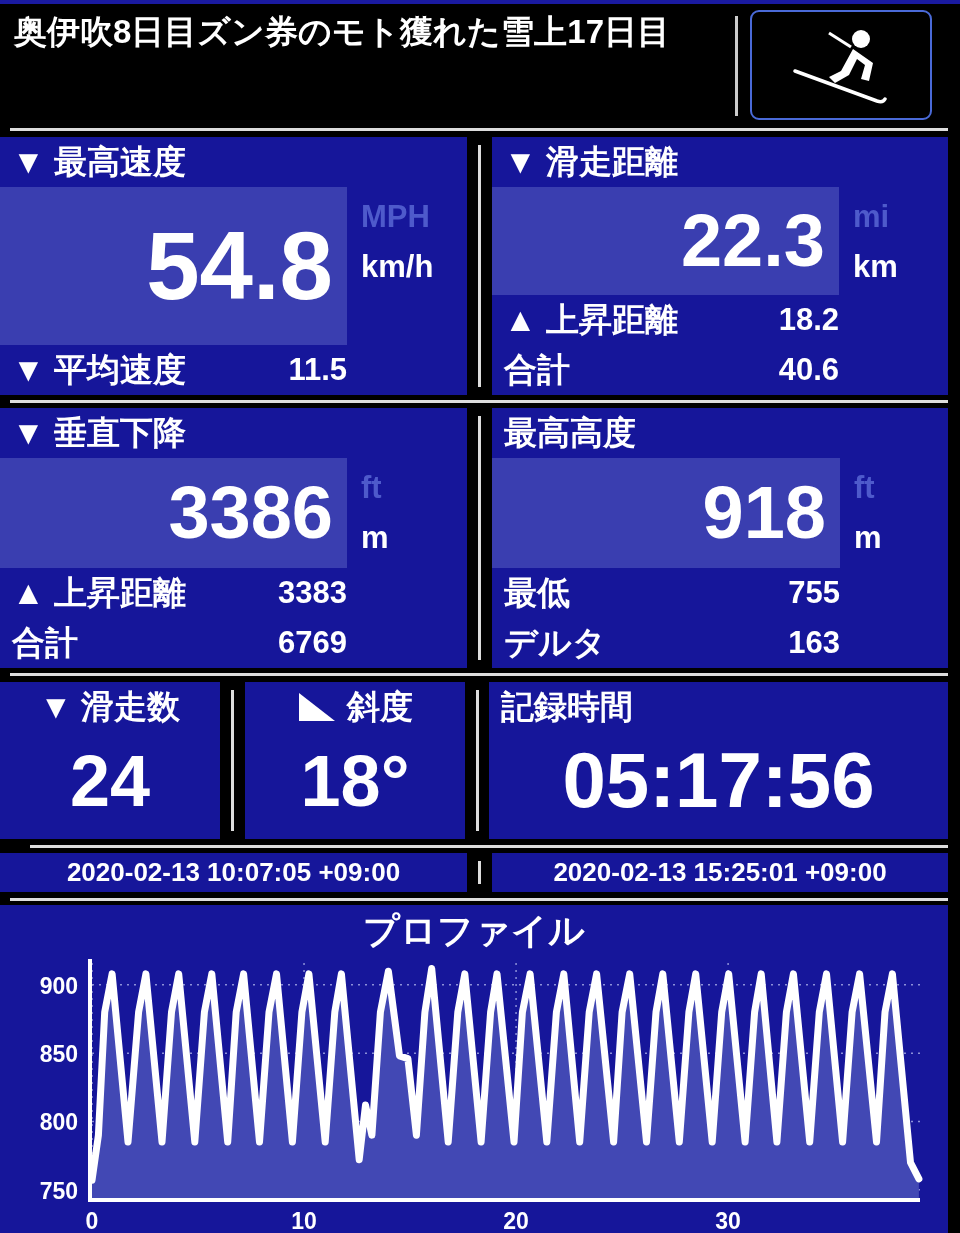 This screenshot has width=960, height=1233. I want to click on panel-title: ▼ 滑走距離, so click(591, 162).